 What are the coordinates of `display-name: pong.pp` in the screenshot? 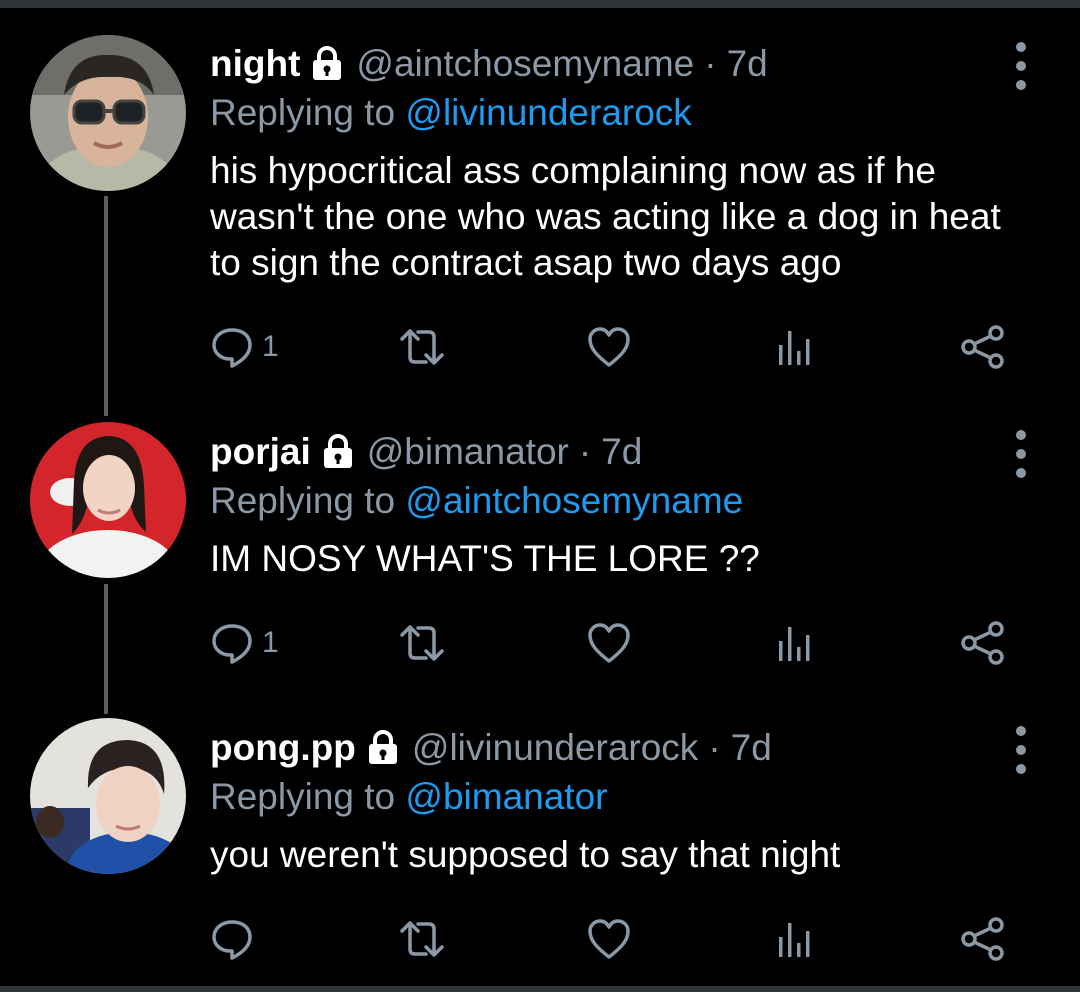 It's located at (283, 748).